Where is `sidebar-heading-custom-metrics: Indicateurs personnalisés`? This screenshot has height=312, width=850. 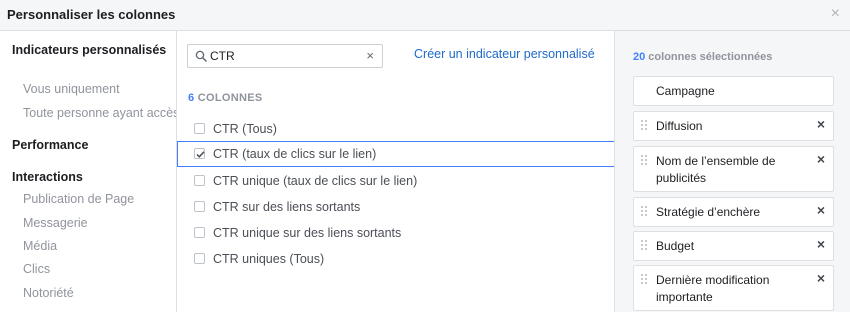
sidebar-heading-custom-metrics: Indicateurs personnalisés is located at coordinates (92, 50).